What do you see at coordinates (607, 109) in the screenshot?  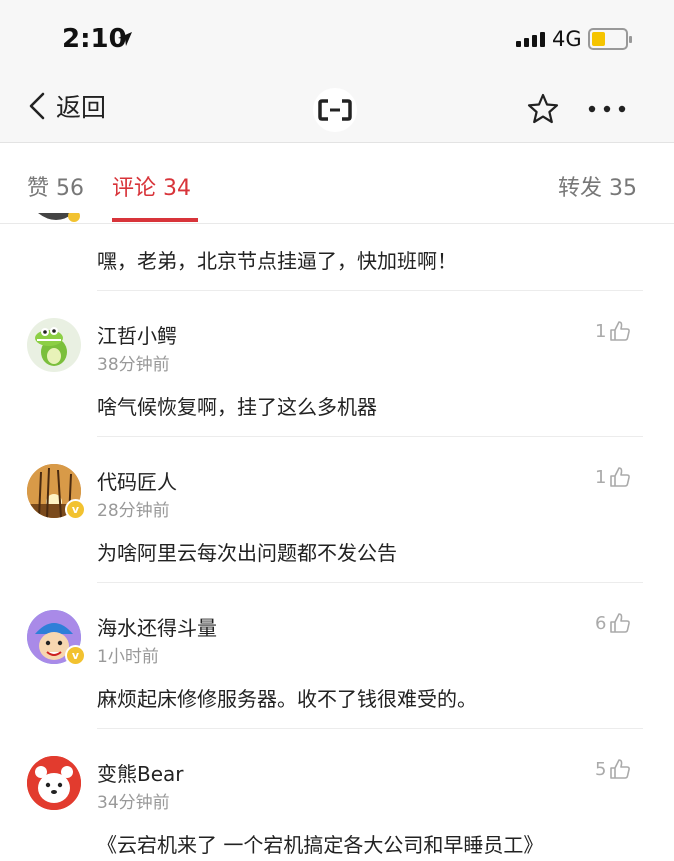 I see `more-options-icon` at bounding box center [607, 109].